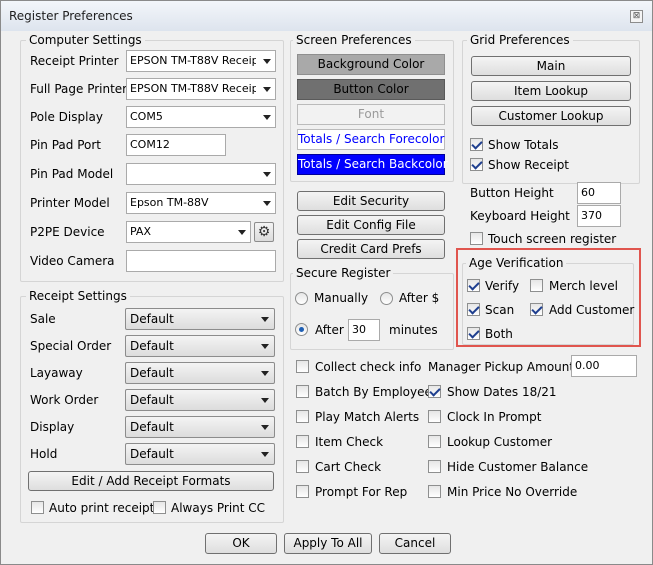  What do you see at coordinates (373, 392) in the screenshot?
I see `batch-by-employee-label: Batch By Employee` at bounding box center [373, 392].